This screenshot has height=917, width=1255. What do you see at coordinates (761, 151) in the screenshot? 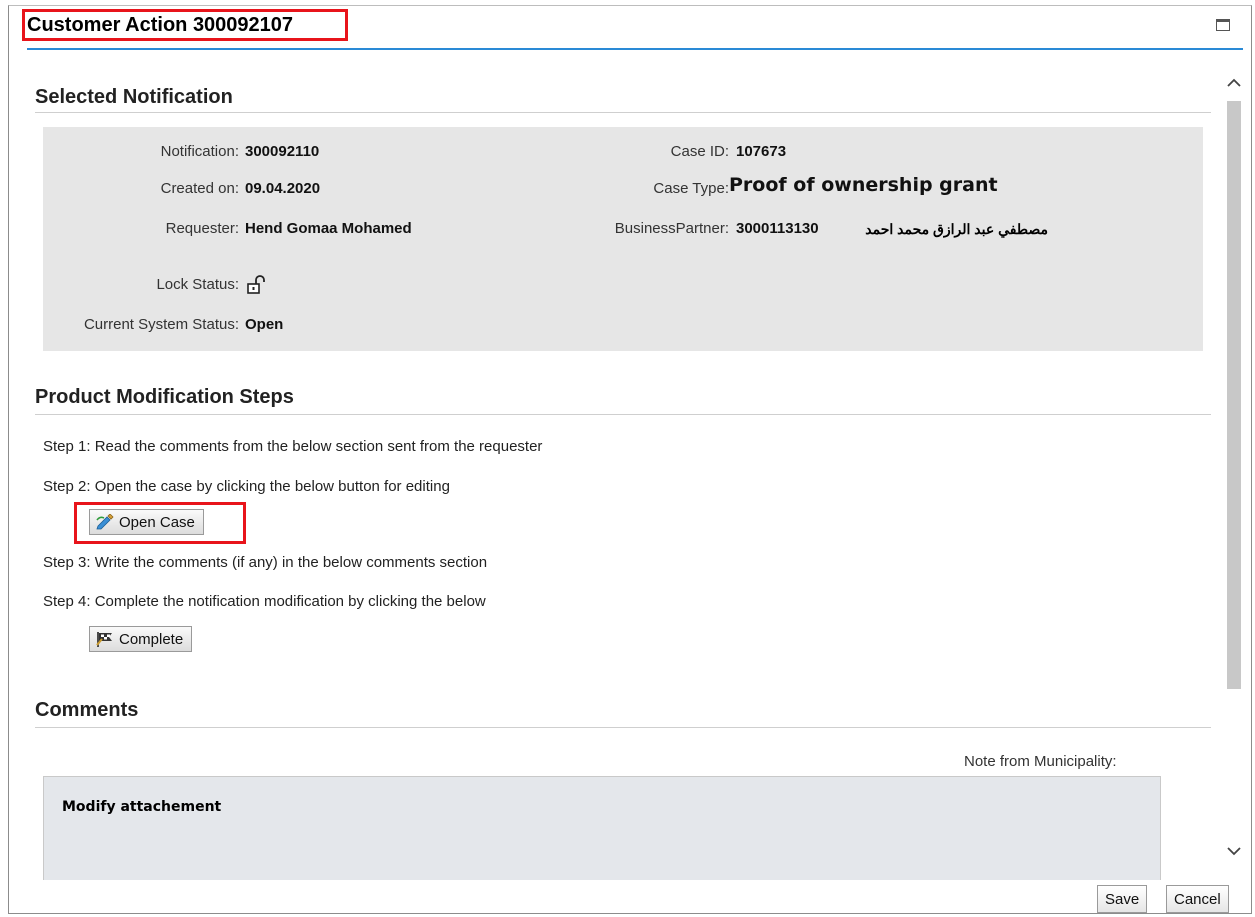
I see `case-id-value: 107673` at bounding box center [761, 151].